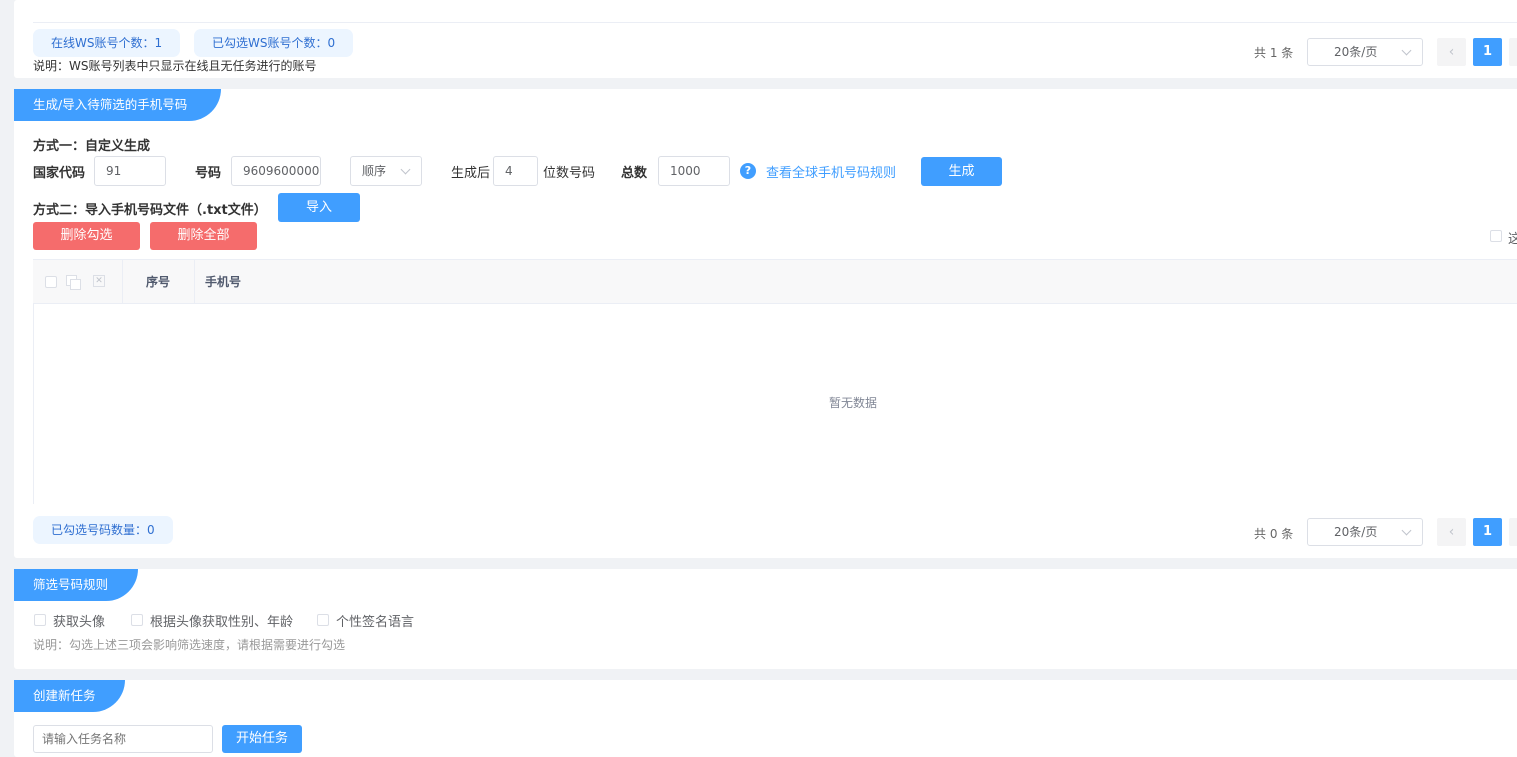 This screenshot has height=757, width=1517. What do you see at coordinates (150, 210) in the screenshot?
I see `method-two-label: 方式二：导入手机号码文件（.txt文件）` at bounding box center [150, 210].